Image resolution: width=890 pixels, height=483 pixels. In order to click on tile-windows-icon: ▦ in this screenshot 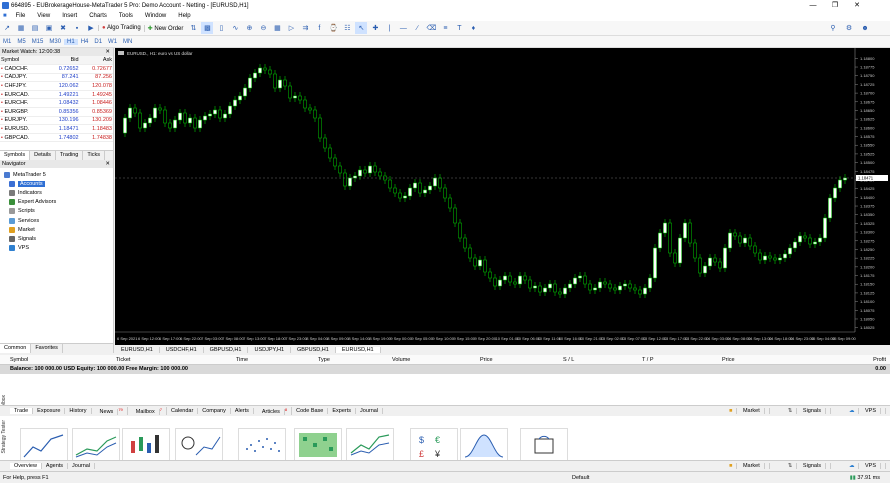, I will do `click(277, 28)`.